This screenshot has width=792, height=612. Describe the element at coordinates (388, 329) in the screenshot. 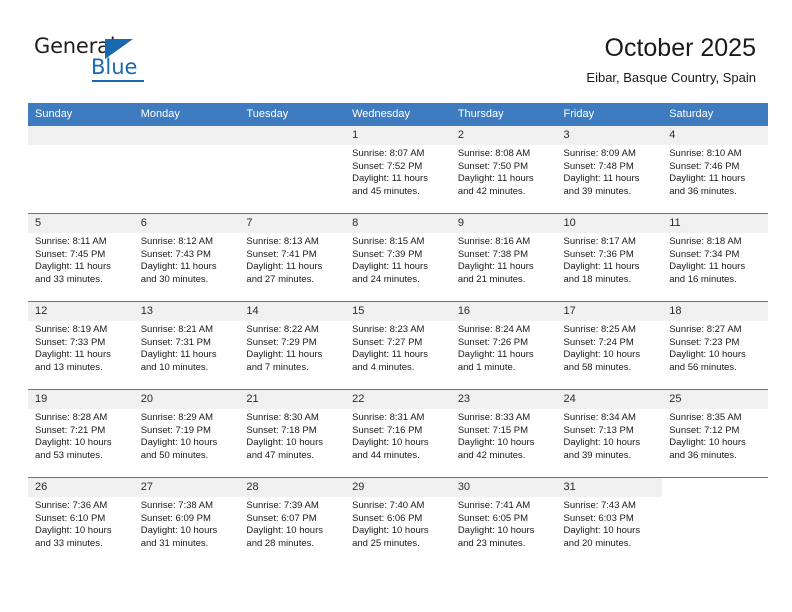

I see `sunrise-text: Sunrise: 8:23 AM` at that location.